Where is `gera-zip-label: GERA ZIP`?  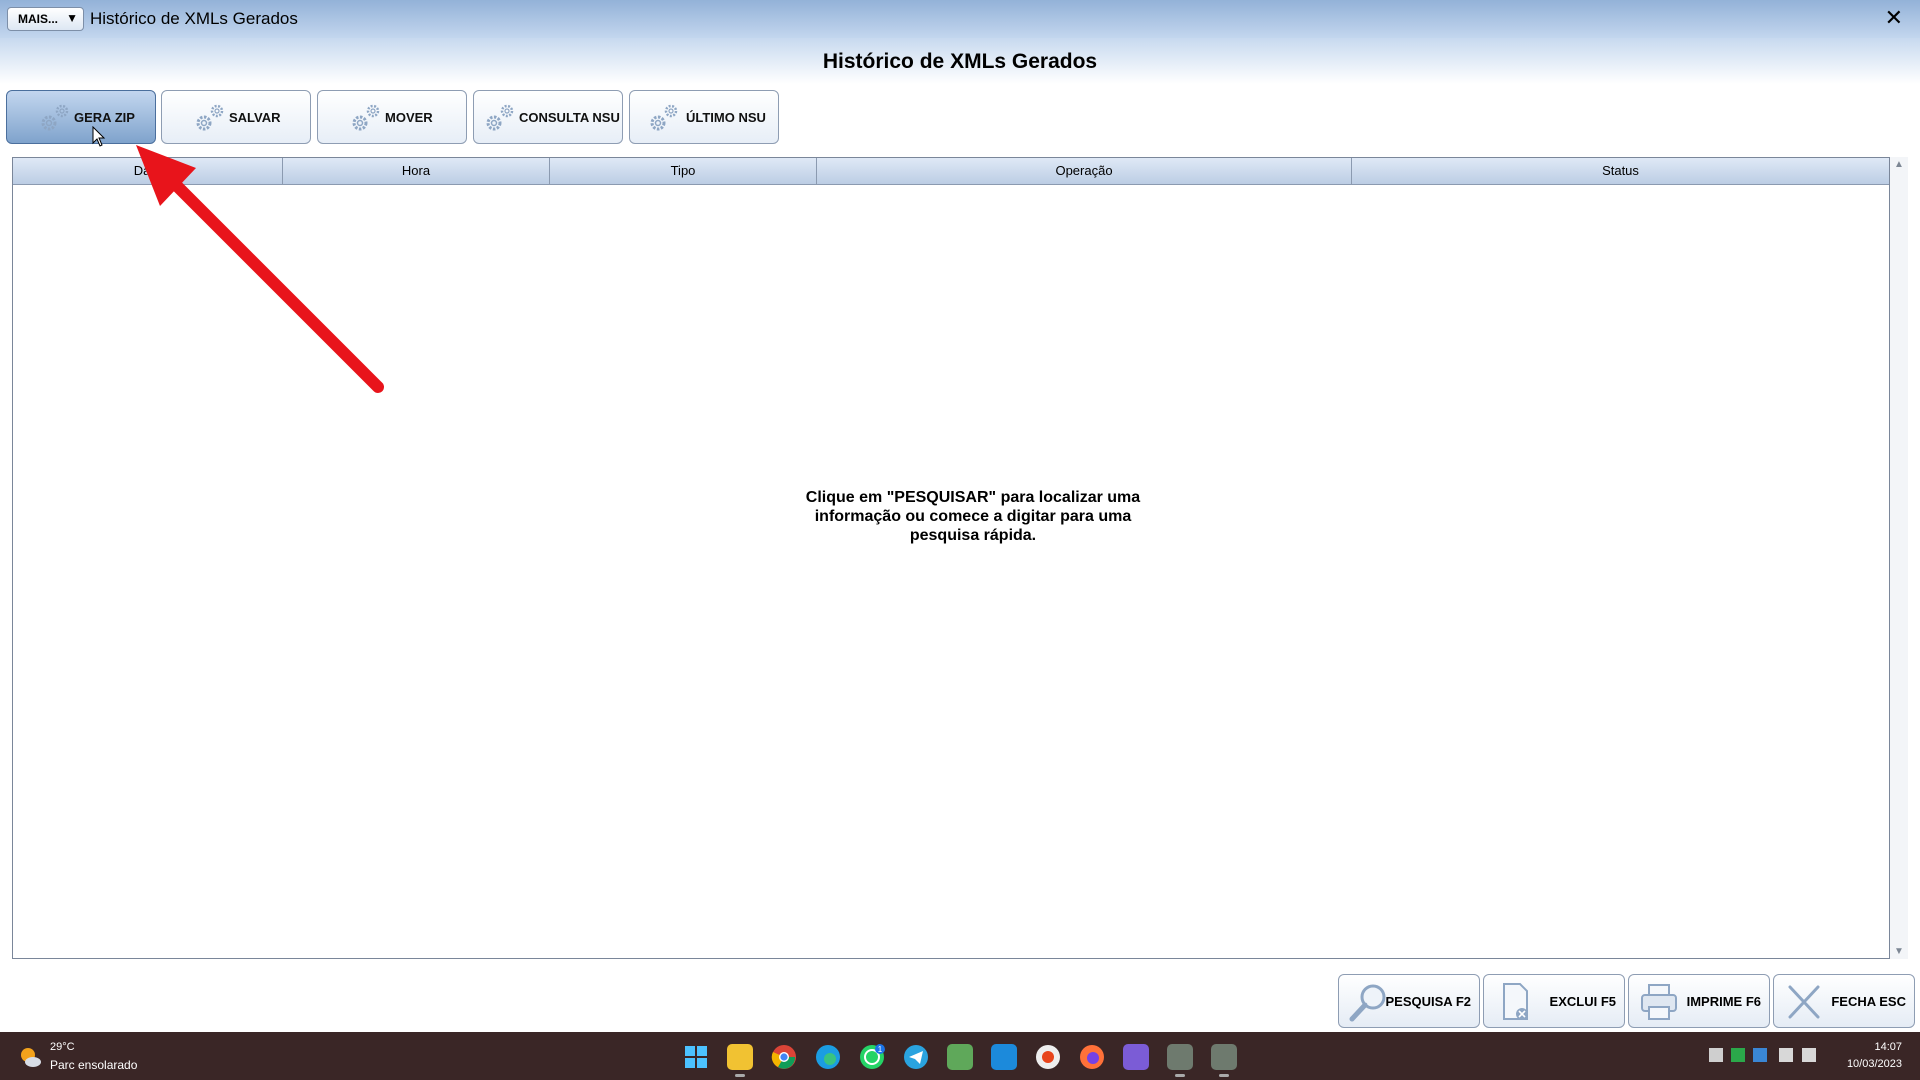 gera-zip-label: GERA ZIP is located at coordinates (104, 117).